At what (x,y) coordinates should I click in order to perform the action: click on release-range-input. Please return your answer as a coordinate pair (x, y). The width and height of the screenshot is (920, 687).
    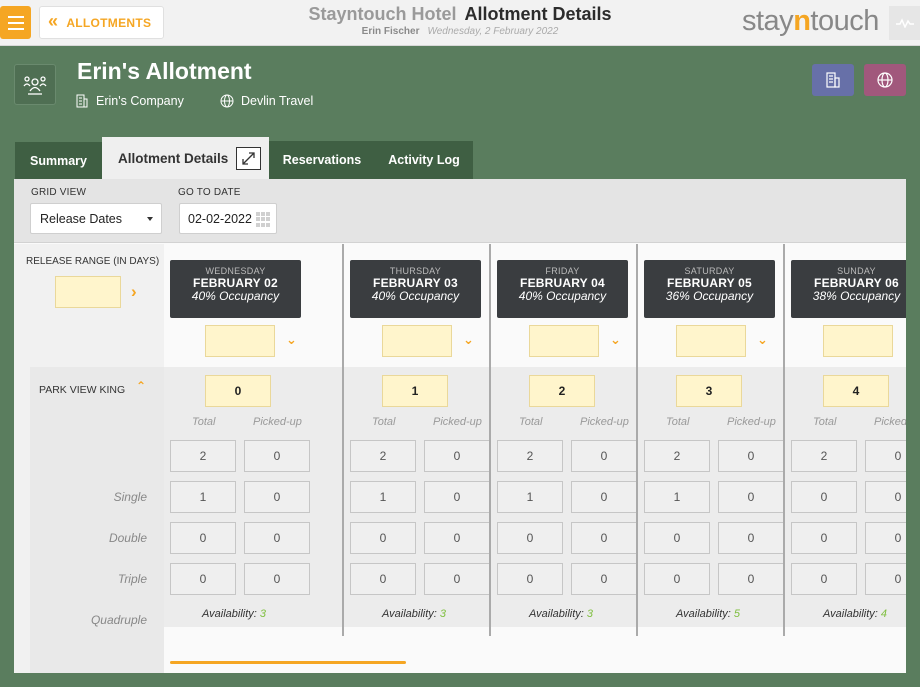
    Looking at the image, I should click on (88, 292).